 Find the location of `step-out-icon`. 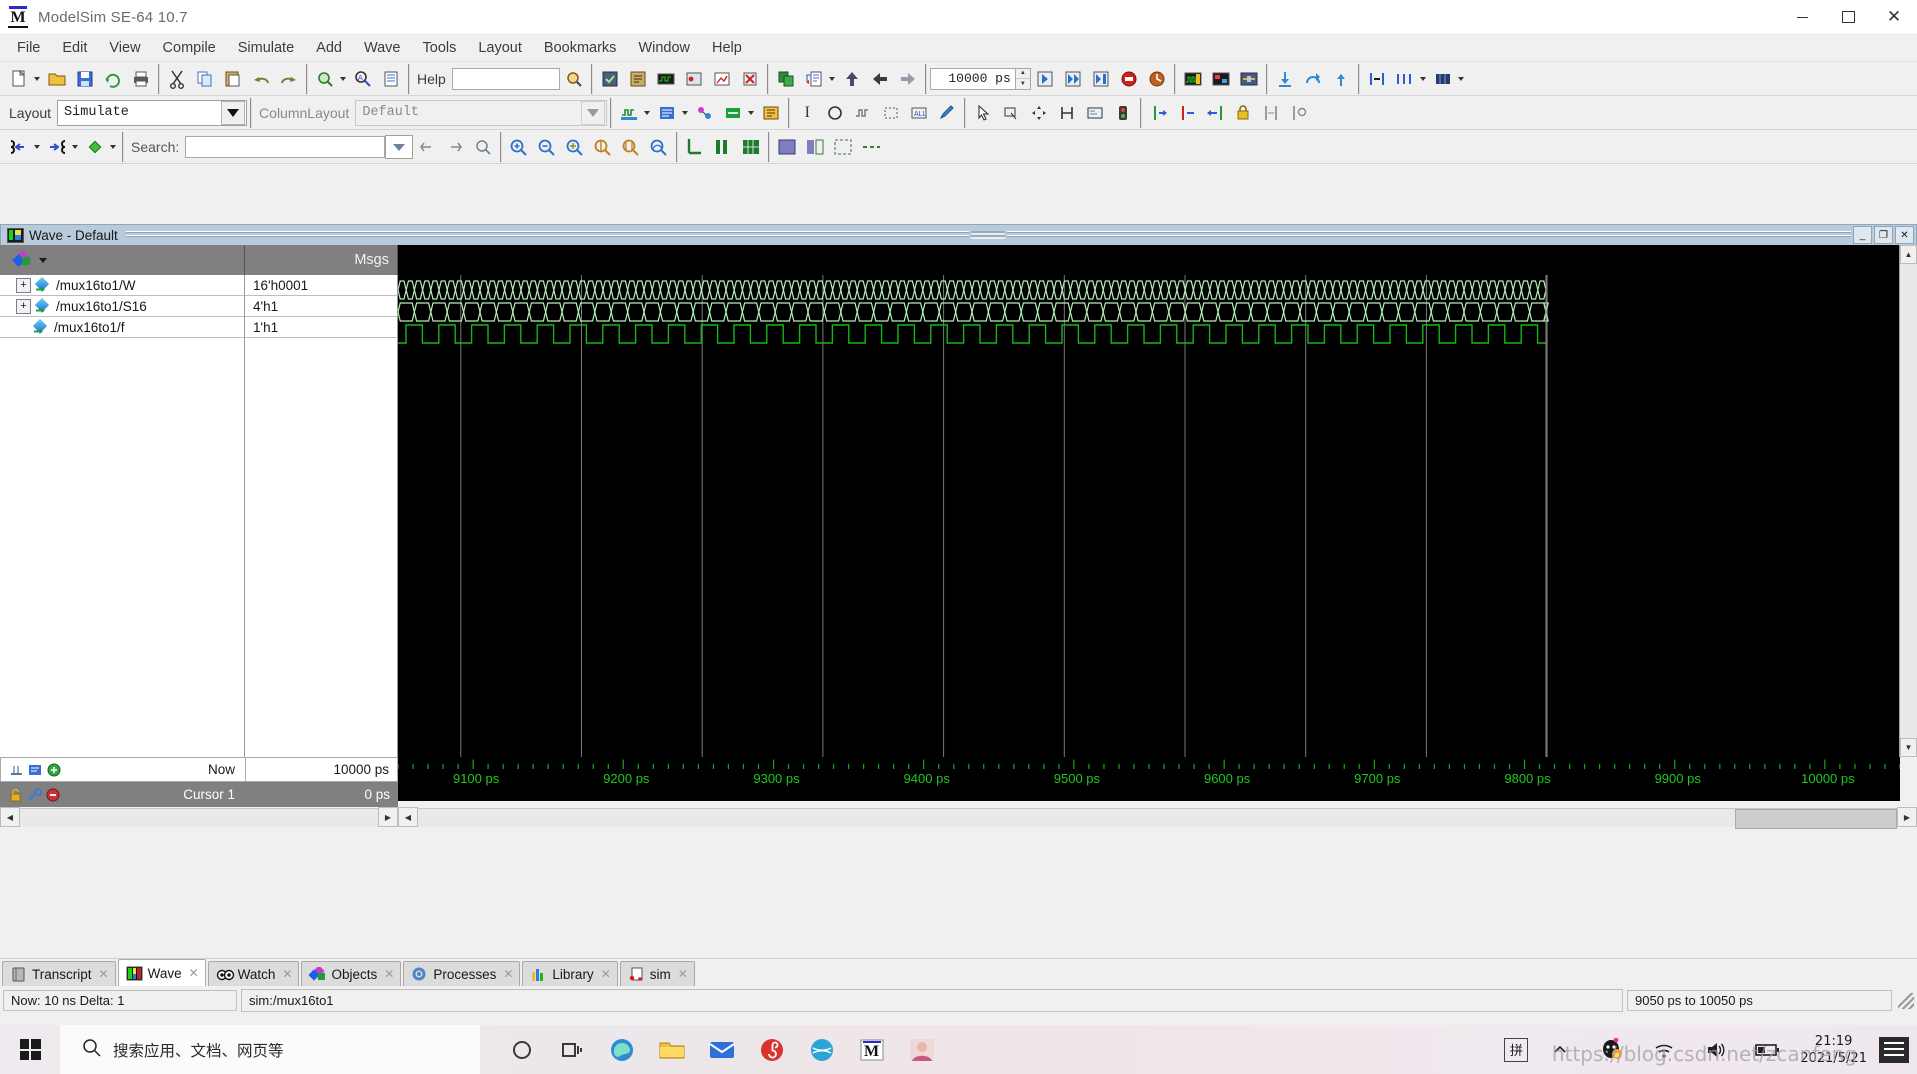

step-out-icon is located at coordinates (1341, 79).